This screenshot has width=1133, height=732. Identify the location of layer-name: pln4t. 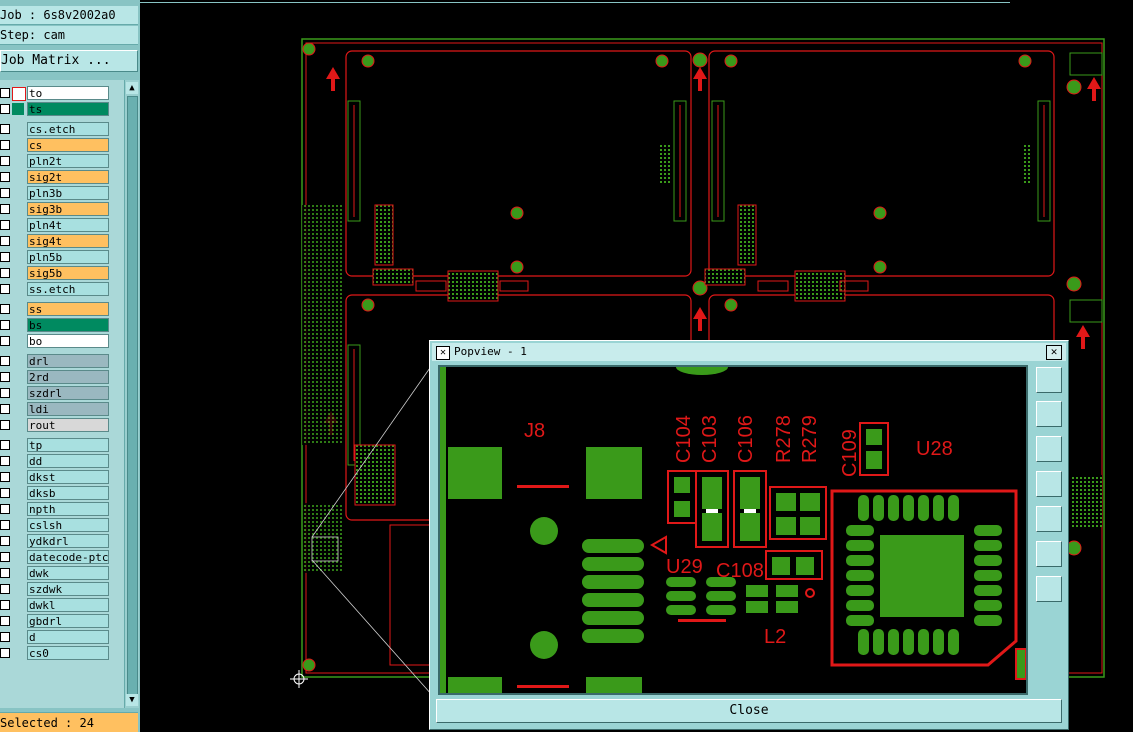
(68, 225).